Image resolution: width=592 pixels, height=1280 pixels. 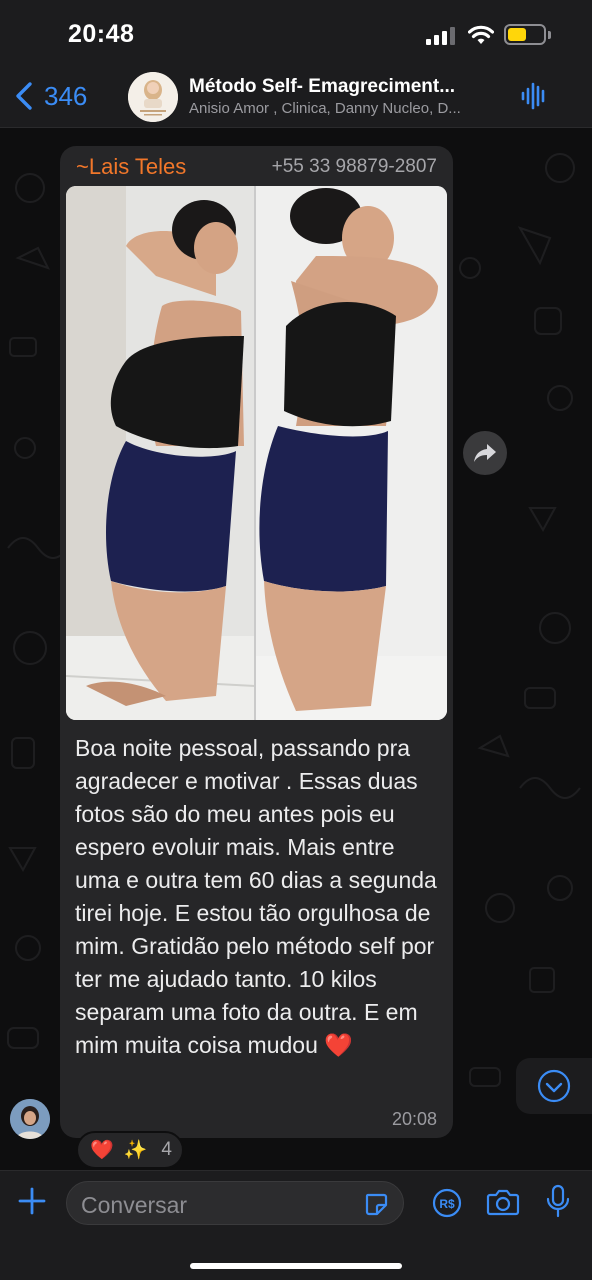 What do you see at coordinates (30, 1119) in the screenshot?
I see `sender-avatar` at bounding box center [30, 1119].